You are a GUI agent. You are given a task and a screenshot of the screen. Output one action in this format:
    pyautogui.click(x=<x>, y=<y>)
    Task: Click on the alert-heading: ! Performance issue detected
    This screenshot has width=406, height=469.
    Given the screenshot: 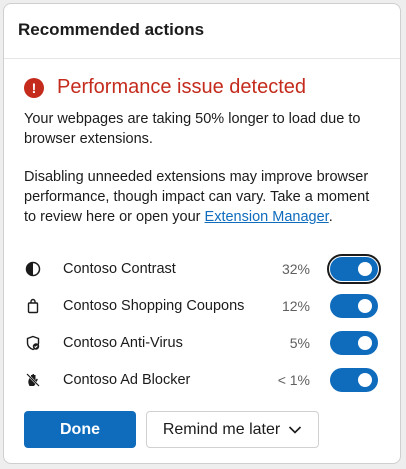 What is the action you would take?
    pyautogui.click(x=165, y=87)
    